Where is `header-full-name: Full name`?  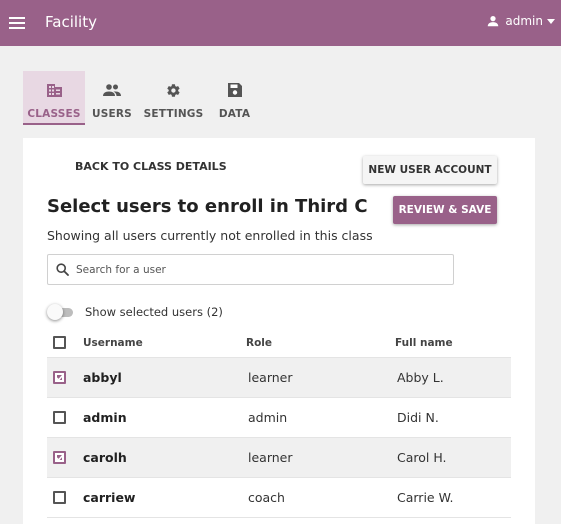 header-full-name: Full name is located at coordinates (453, 343).